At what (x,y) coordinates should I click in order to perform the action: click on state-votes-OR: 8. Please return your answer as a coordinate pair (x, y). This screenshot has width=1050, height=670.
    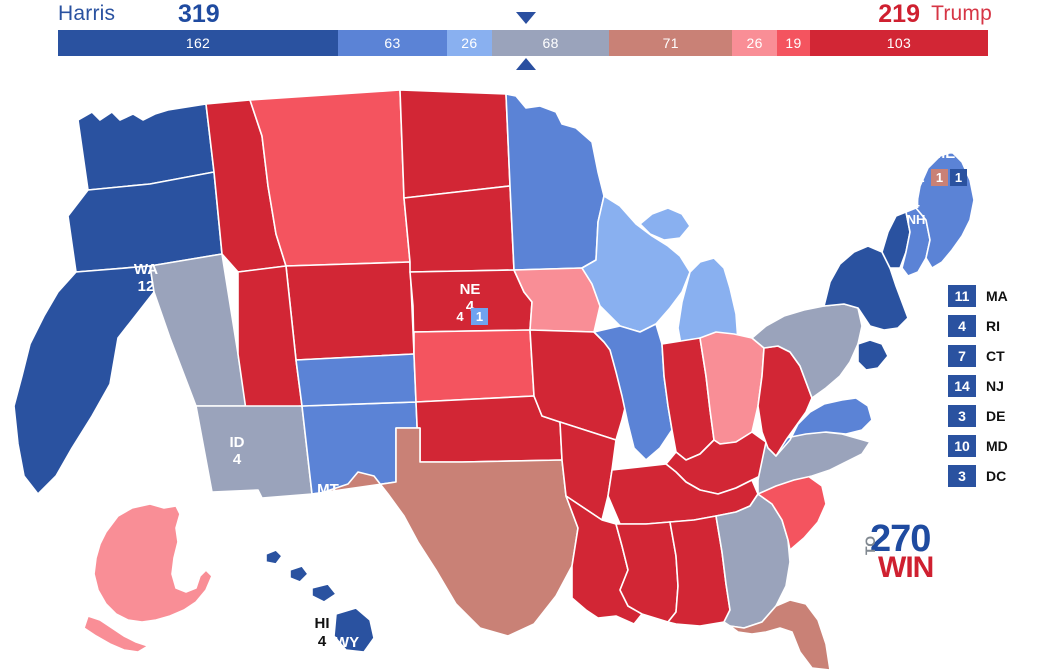
    Looking at the image, I should click on (143, 359).